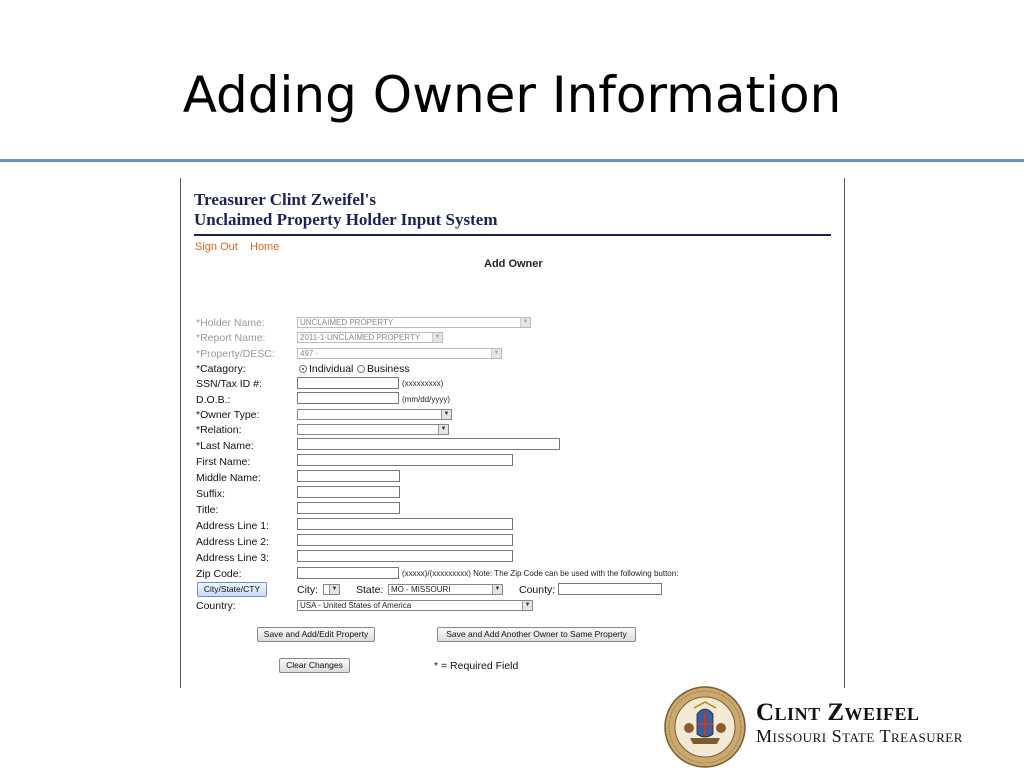 The width and height of the screenshot is (1024, 768). I want to click on holder-name-label: *Holder Name:, so click(230, 323).